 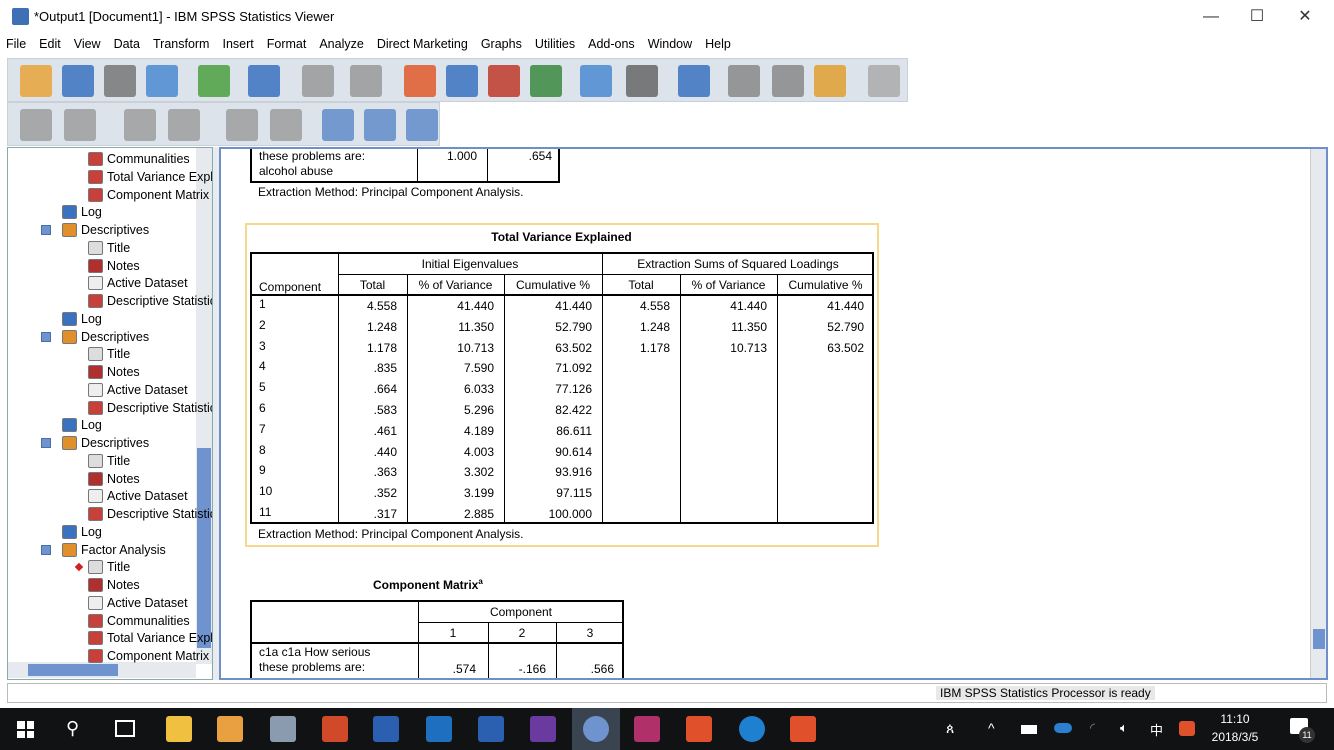 I want to click on media-player-icon, so click(x=230, y=729).